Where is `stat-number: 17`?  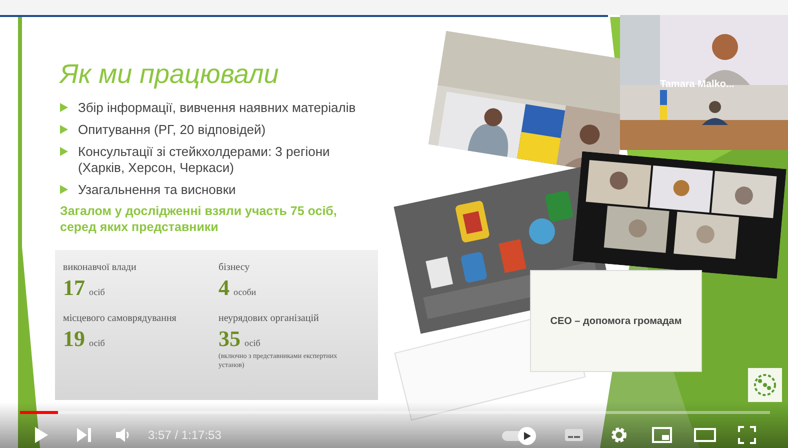 stat-number: 17 is located at coordinates (74, 288).